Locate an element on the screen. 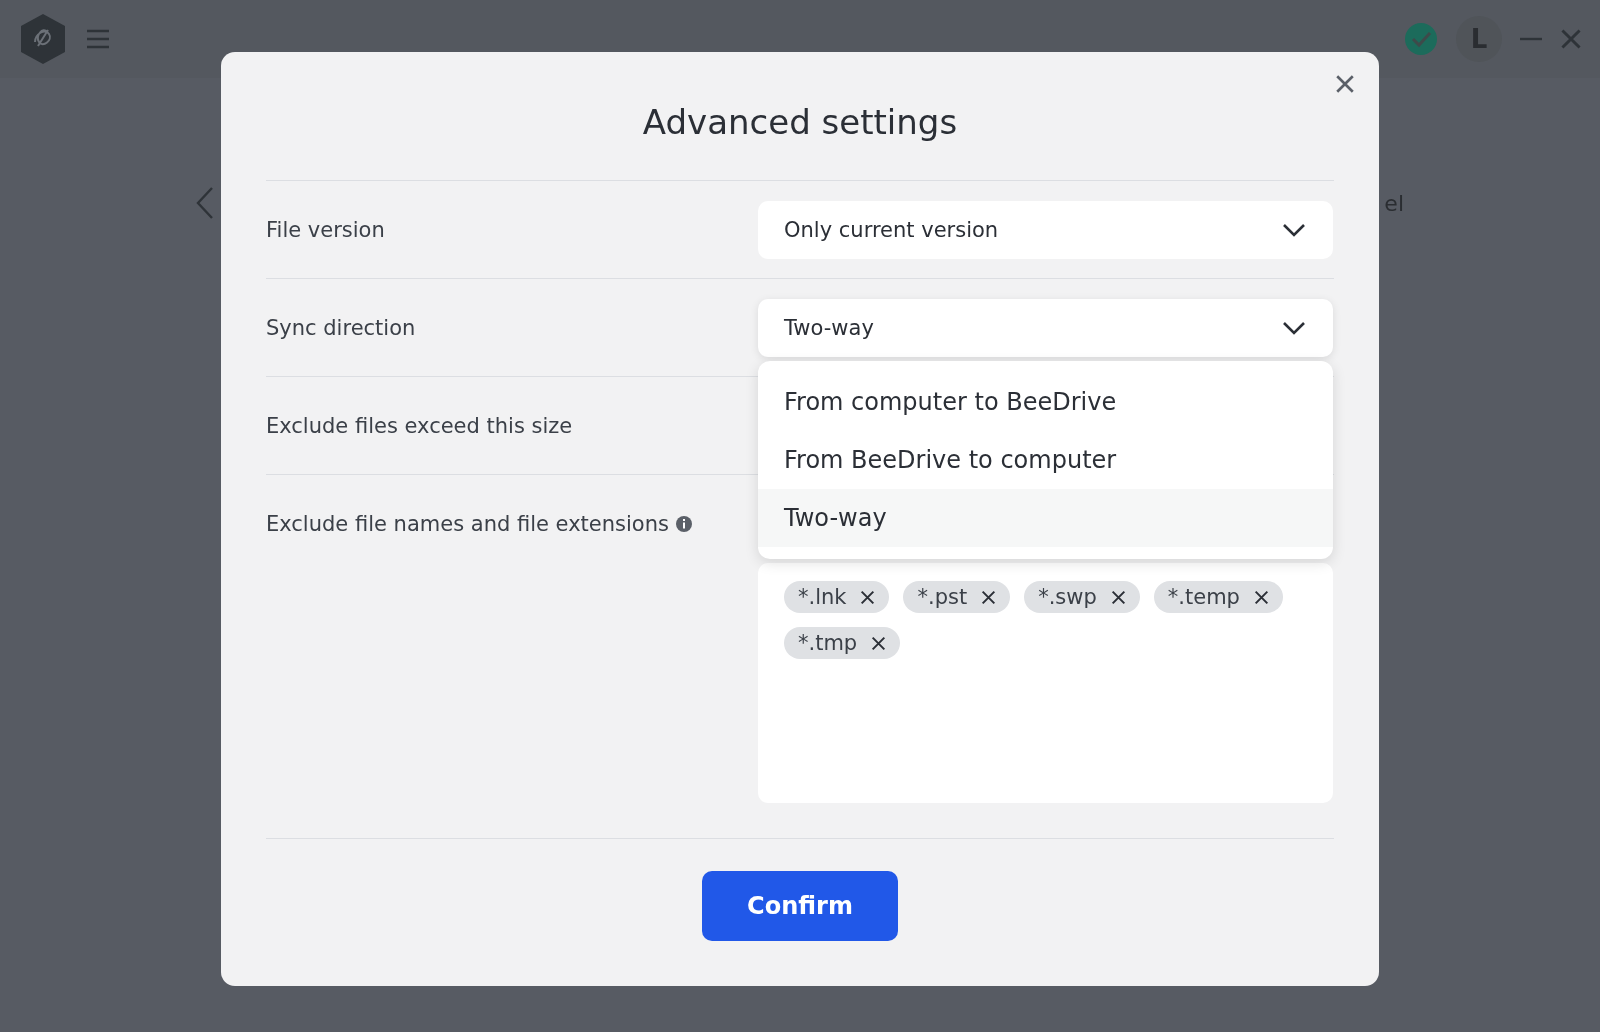 This screenshot has height=1032, width=1600. tag-chip: *.swp is located at coordinates (1082, 597).